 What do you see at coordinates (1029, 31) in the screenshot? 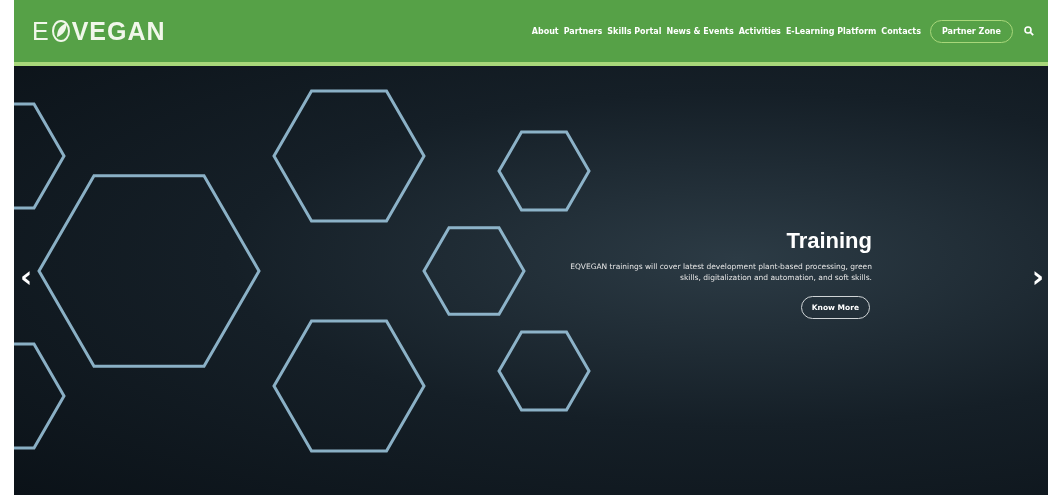
I see `search-icon` at bounding box center [1029, 31].